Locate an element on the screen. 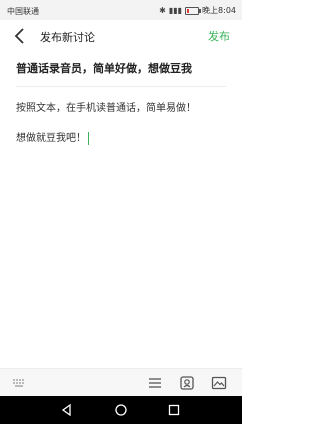 The height and width of the screenshot is (424, 320). publish-button: 发布 is located at coordinates (219, 36).